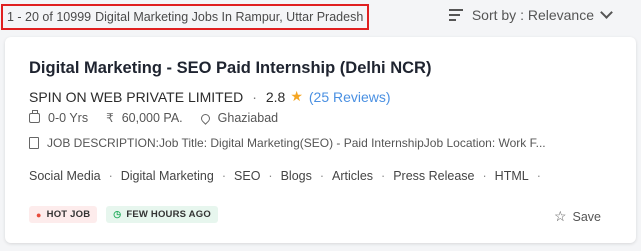 Image resolution: width=641 pixels, height=251 pixels. What do you see at coordinates (168, 214) in the screenshot?
I see `posted-time-label: FEW HOURS AGO` at bounding box center [168, 214].